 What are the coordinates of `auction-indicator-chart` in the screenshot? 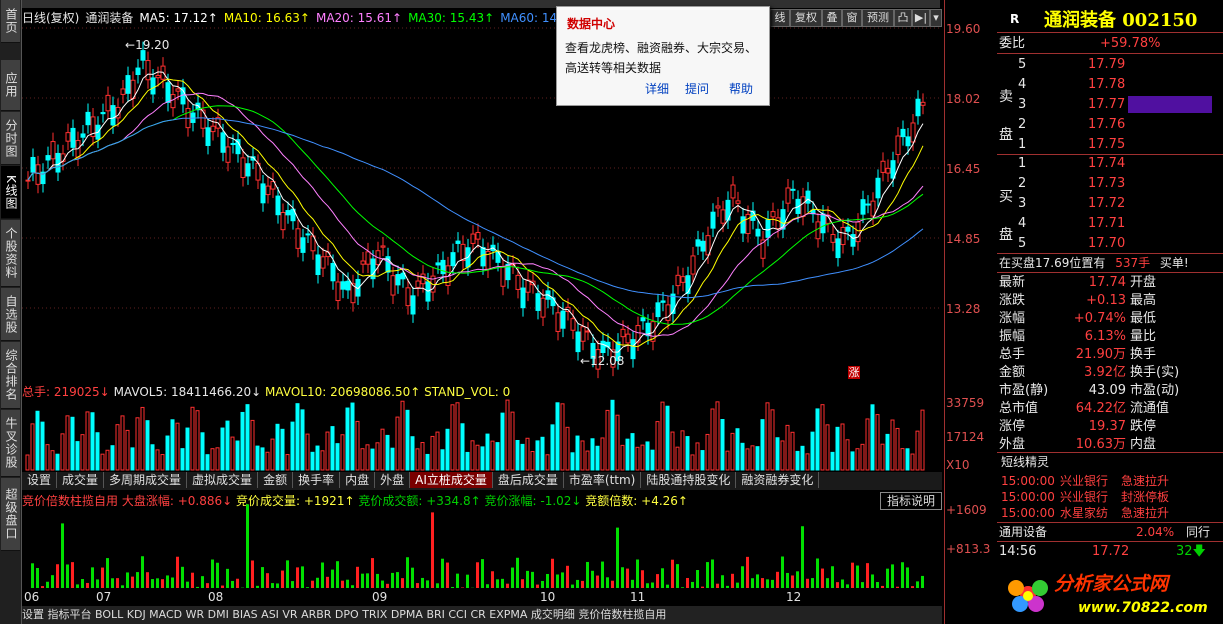 It's located at (482, 540).